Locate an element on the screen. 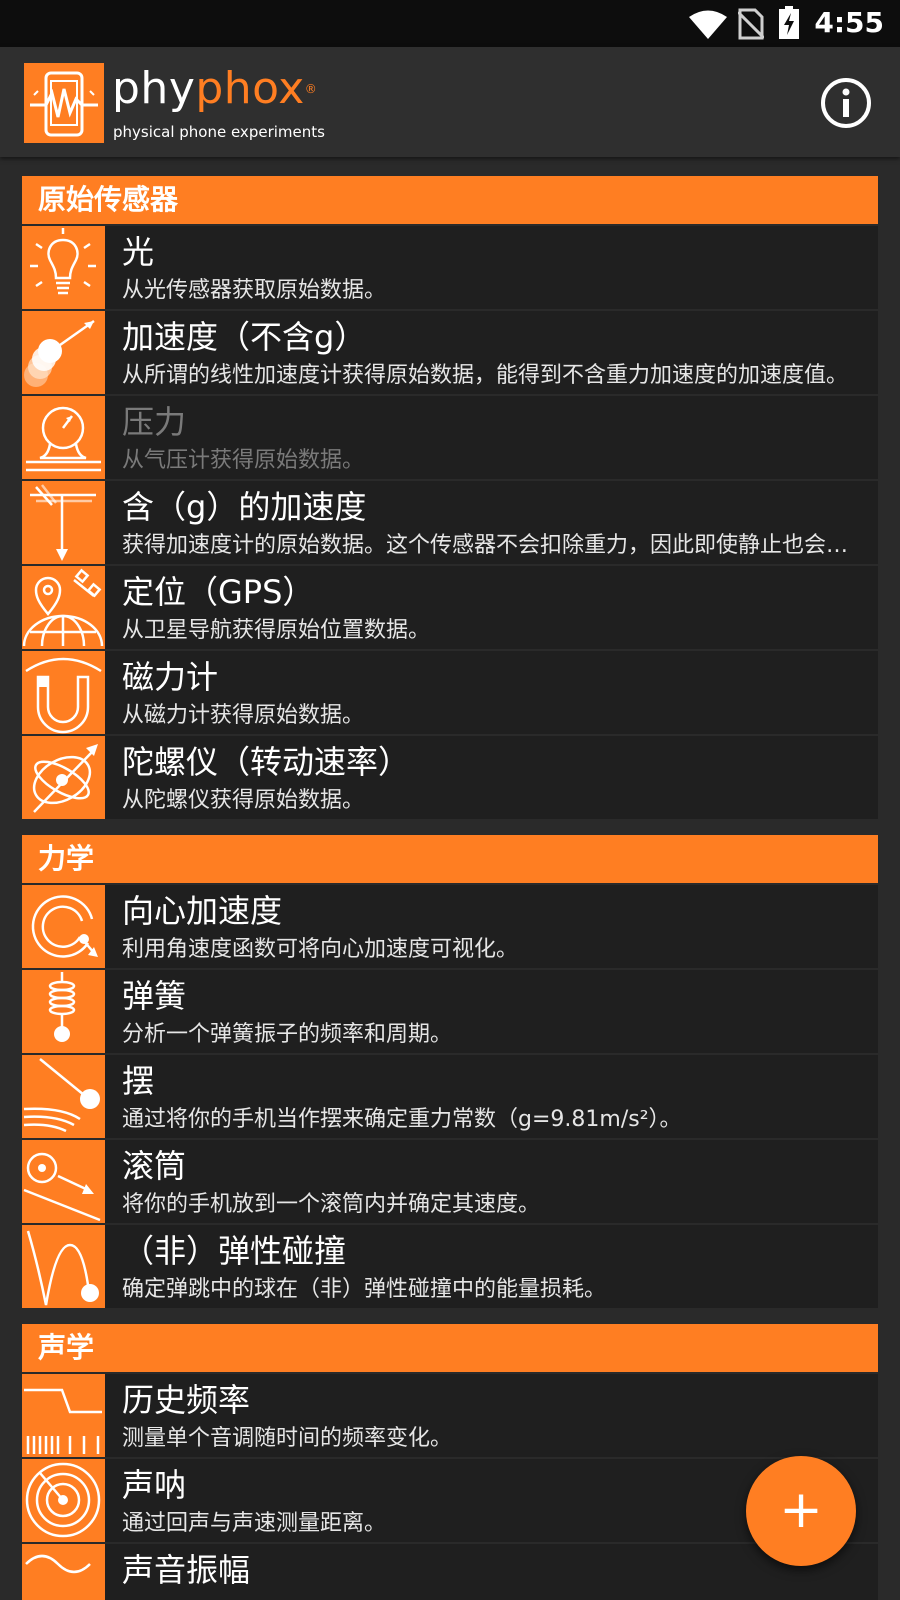 This screenshot has height=1600, width=900. experiment-item: 陀螺仪（转动速率） 从陀螺仪获得原始数据。 is located at coordinates (450, 777).